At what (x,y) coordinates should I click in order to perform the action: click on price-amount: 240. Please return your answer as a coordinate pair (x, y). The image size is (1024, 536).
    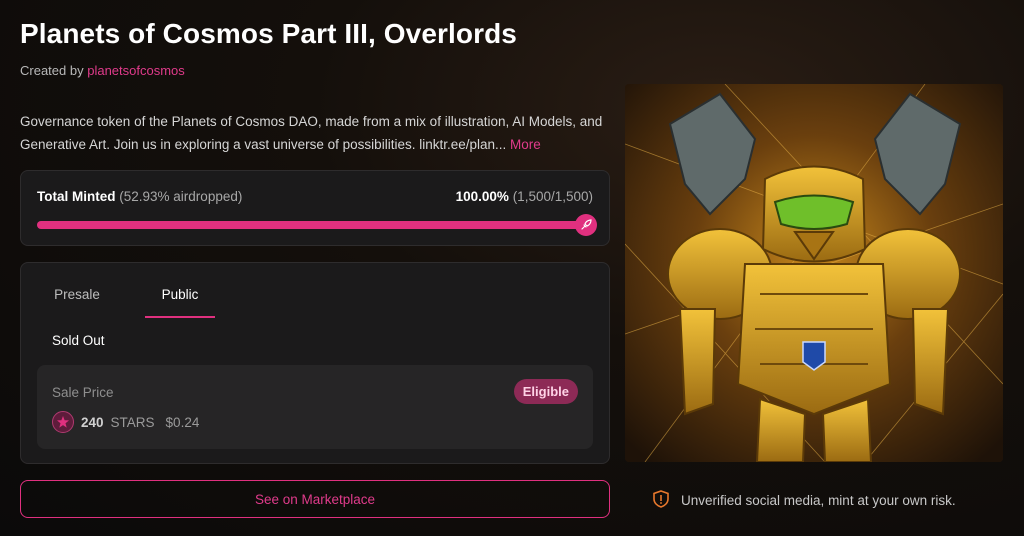
    Looking at the image, I should click on (92, 422).